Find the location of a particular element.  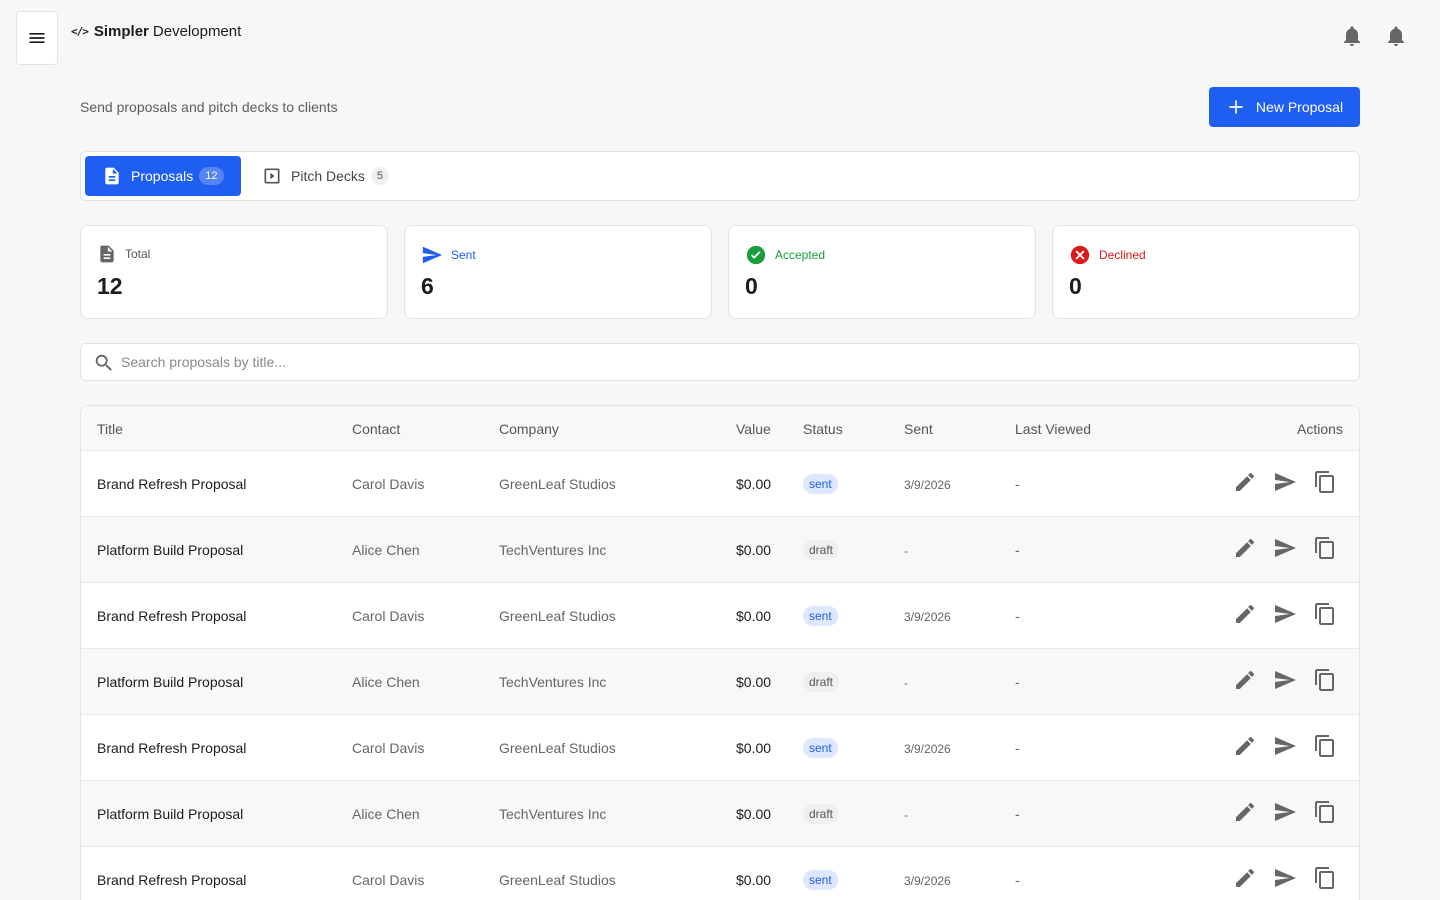

col-status: Status is located at coordinates (823, 429).